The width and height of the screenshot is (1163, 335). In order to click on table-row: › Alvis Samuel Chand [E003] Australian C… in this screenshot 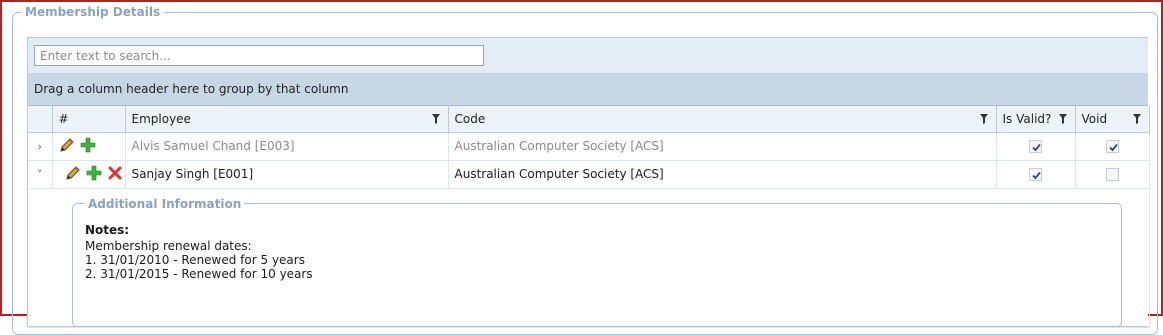, I will do `click(589, 146)`.